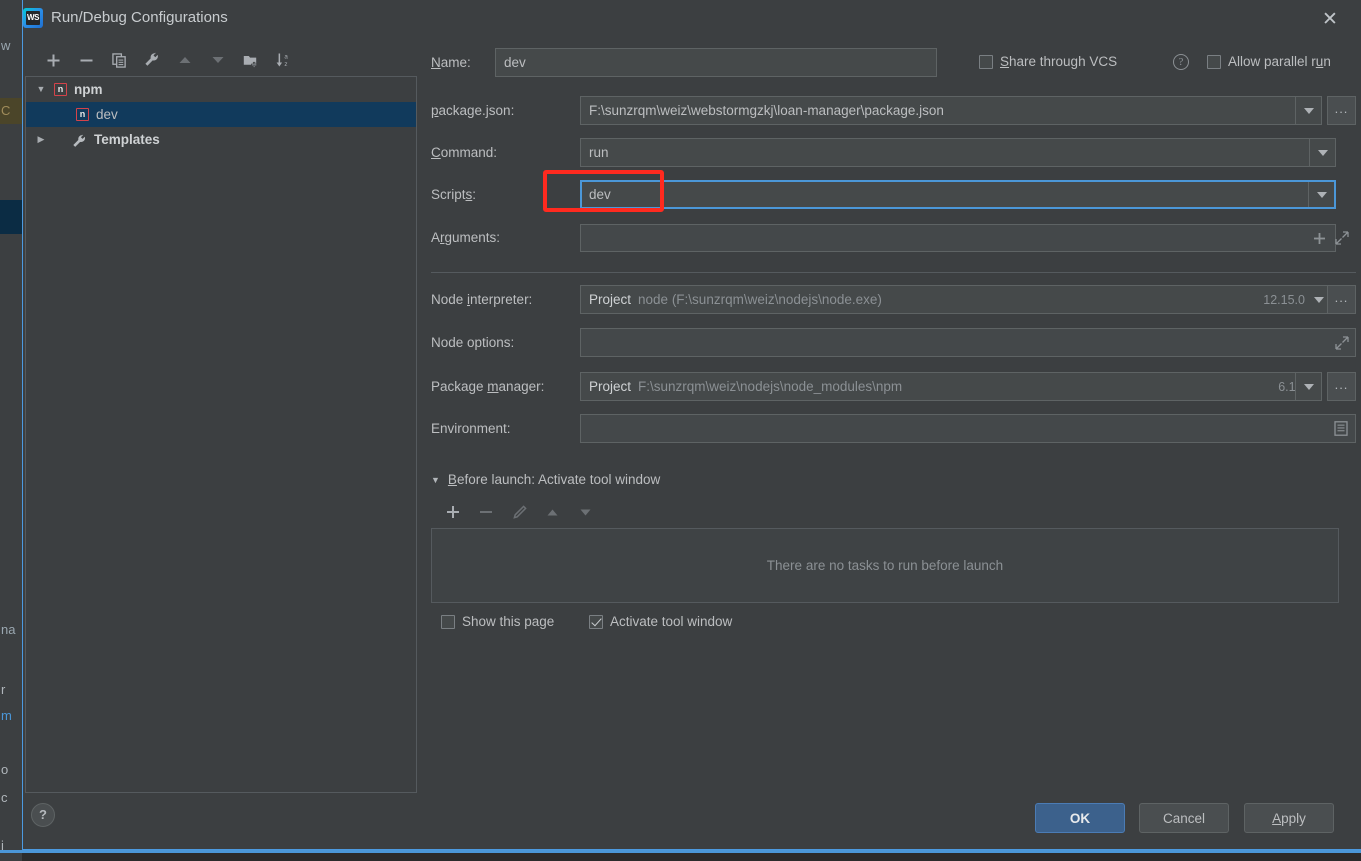 The height and width of the screenshot is (861, 1361). Describe the element at coordinates (285, 64) in the screenshot. I see `svg-text: z` at that location.